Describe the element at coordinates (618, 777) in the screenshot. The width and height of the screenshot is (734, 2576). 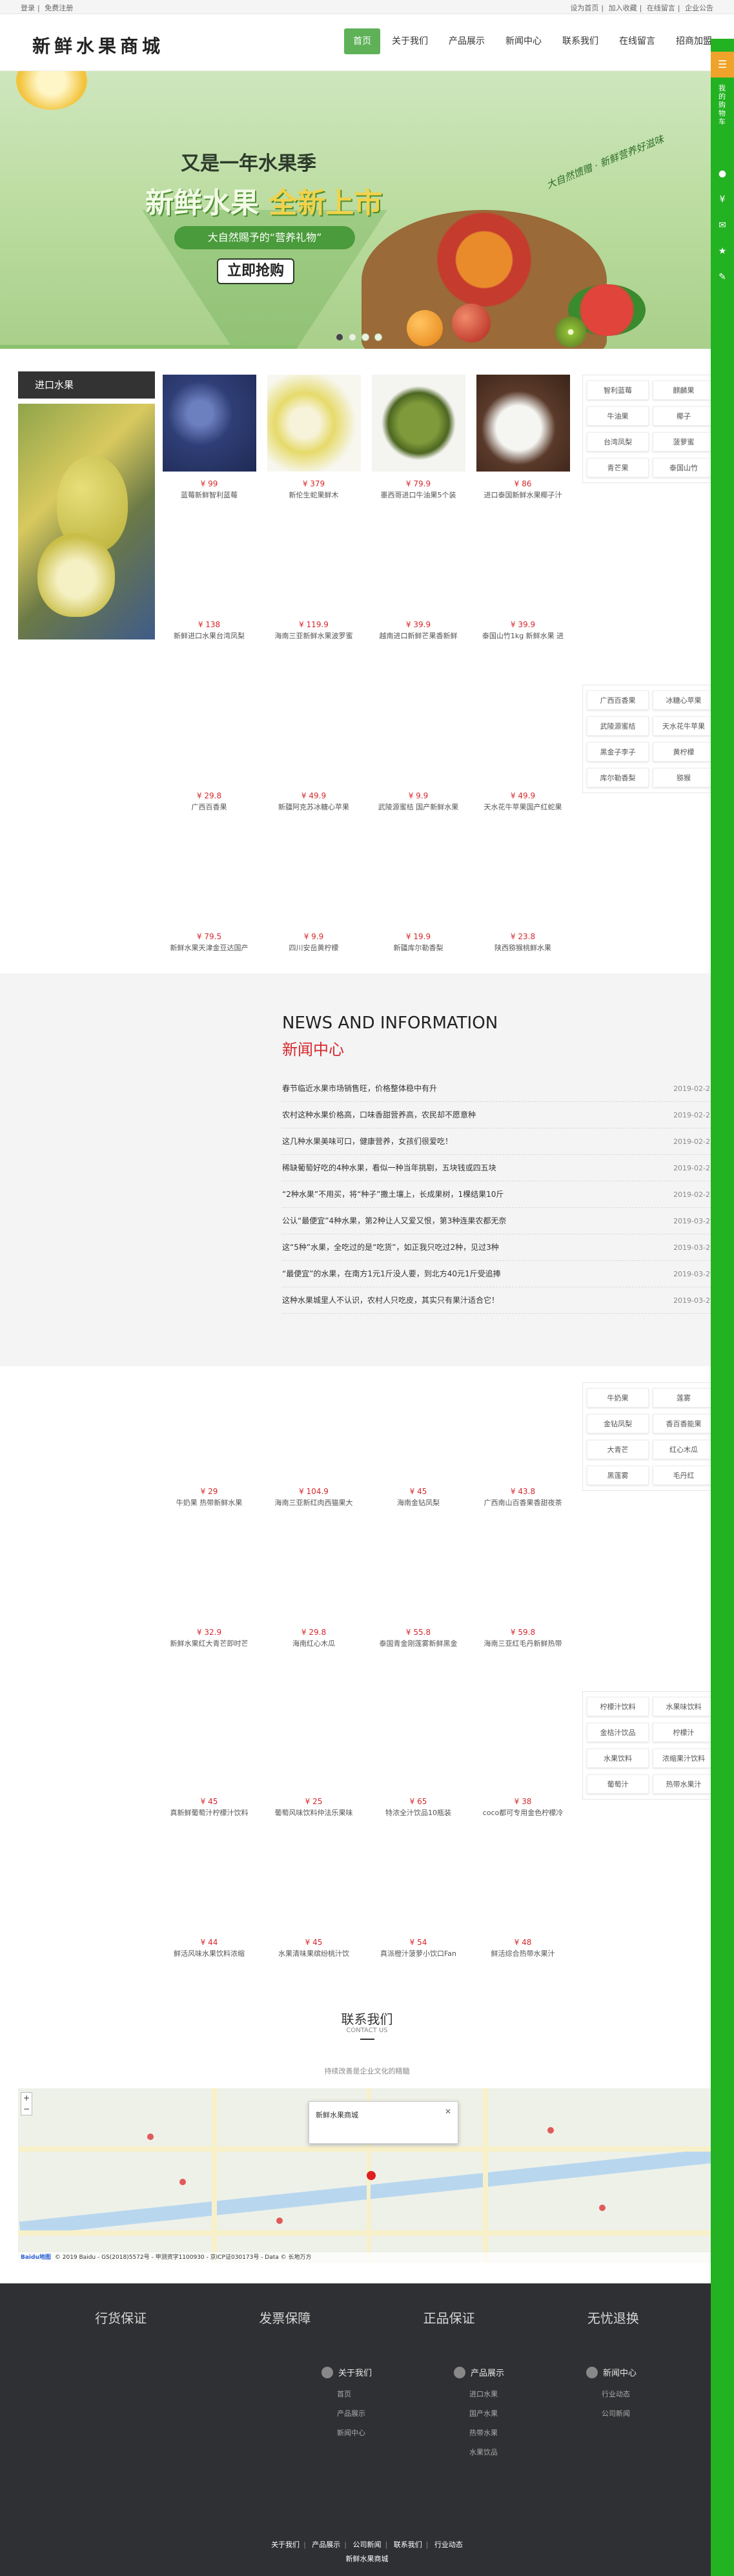
I see `tag-item: 库尔勒香梨` at that location.